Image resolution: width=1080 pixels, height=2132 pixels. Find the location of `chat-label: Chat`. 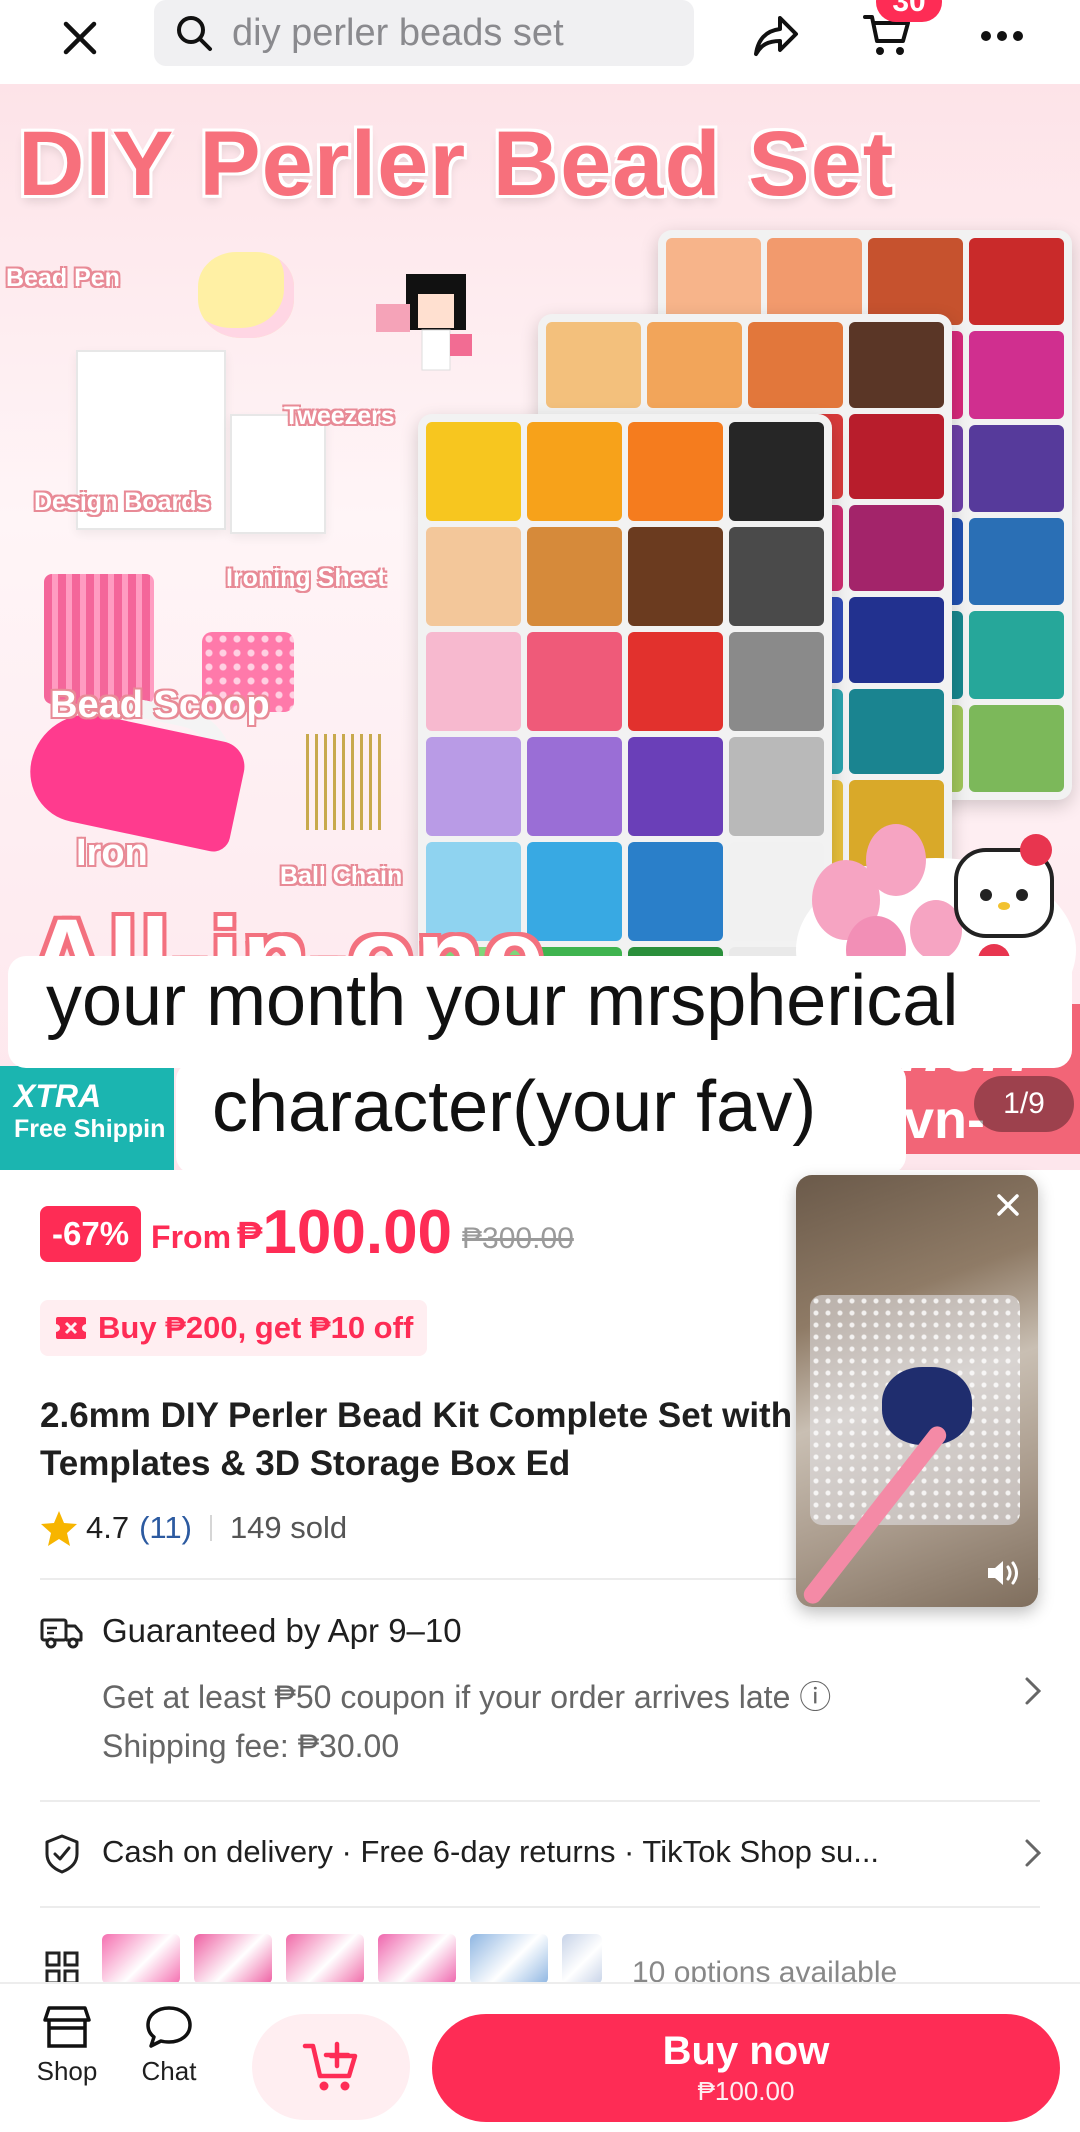

chat-label: Chat is located at coordinates (169, 2071).